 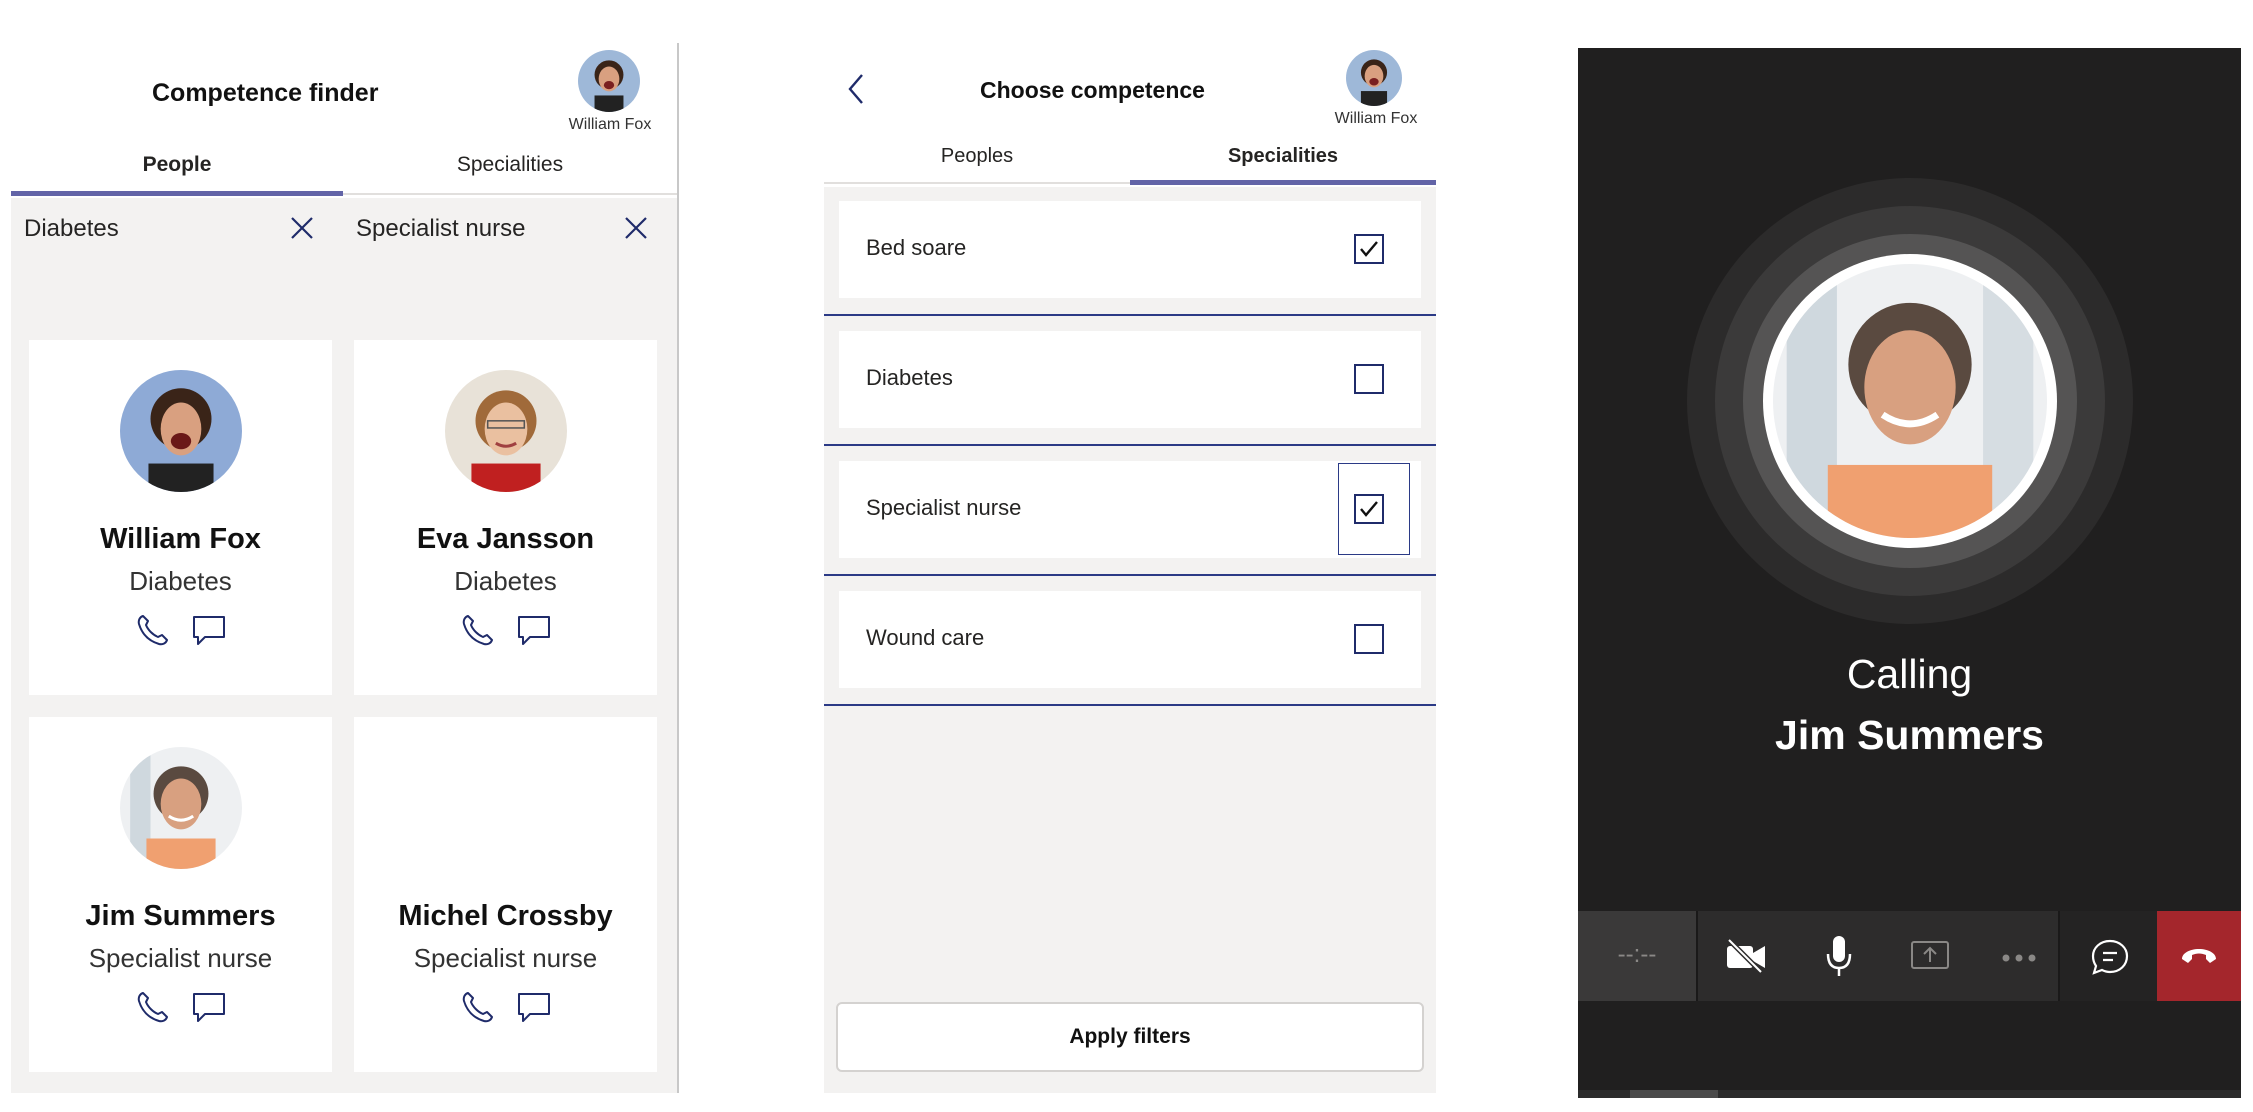 What do you see at coordinates (1909, 735) in the screenshot?
I see `callee-name: Jim Summers` at bounding box center [1909, 735].